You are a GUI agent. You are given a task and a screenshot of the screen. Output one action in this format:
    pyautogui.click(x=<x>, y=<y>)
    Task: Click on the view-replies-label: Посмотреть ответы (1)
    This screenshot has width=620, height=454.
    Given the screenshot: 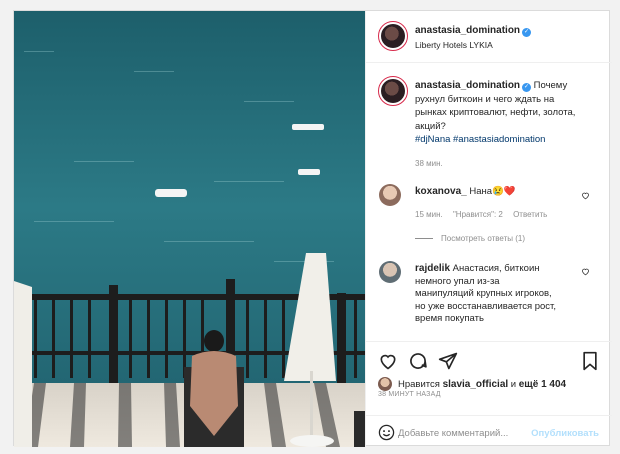 What is the action you would take?
    pyautogui.click(x=483, y=238)
    